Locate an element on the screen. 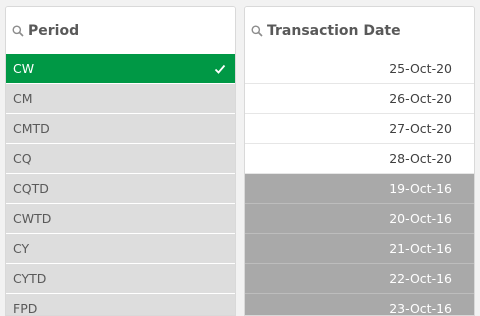  list-item-label: CMTD is located at coordinates (31, 128).